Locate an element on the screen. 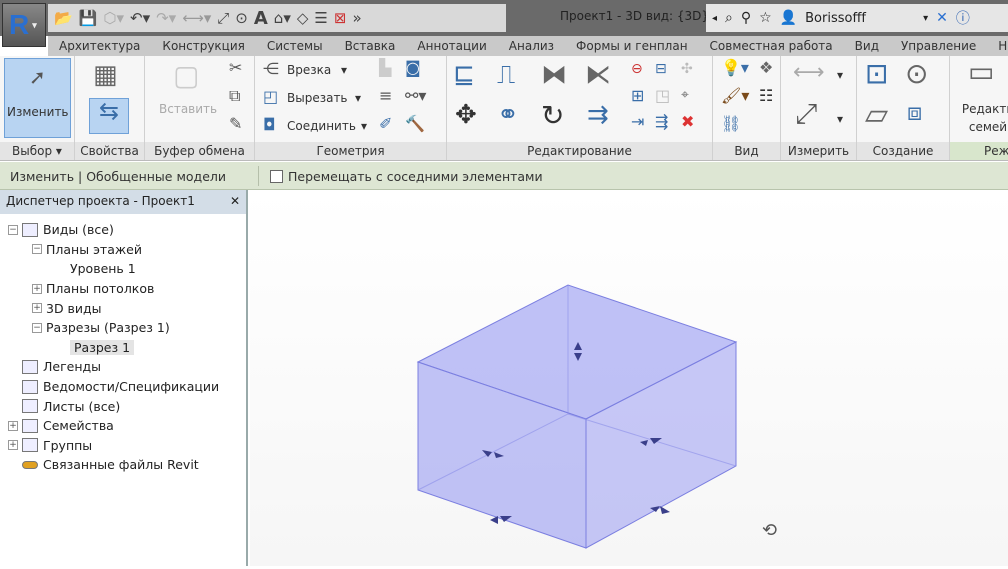 The image size is (1008, 569). tab-insert: Вставка is located at coordinates (370, 46).